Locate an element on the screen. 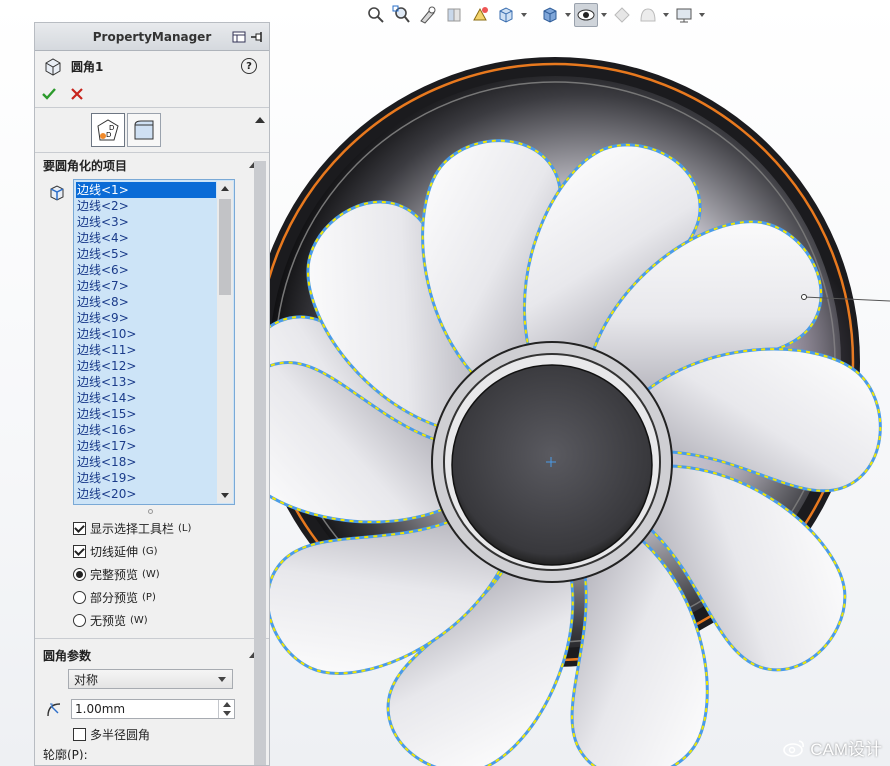 This screenshot has width=890, height=766. partial-preview-label: 部分预览 is located at coordinates (114, 598).